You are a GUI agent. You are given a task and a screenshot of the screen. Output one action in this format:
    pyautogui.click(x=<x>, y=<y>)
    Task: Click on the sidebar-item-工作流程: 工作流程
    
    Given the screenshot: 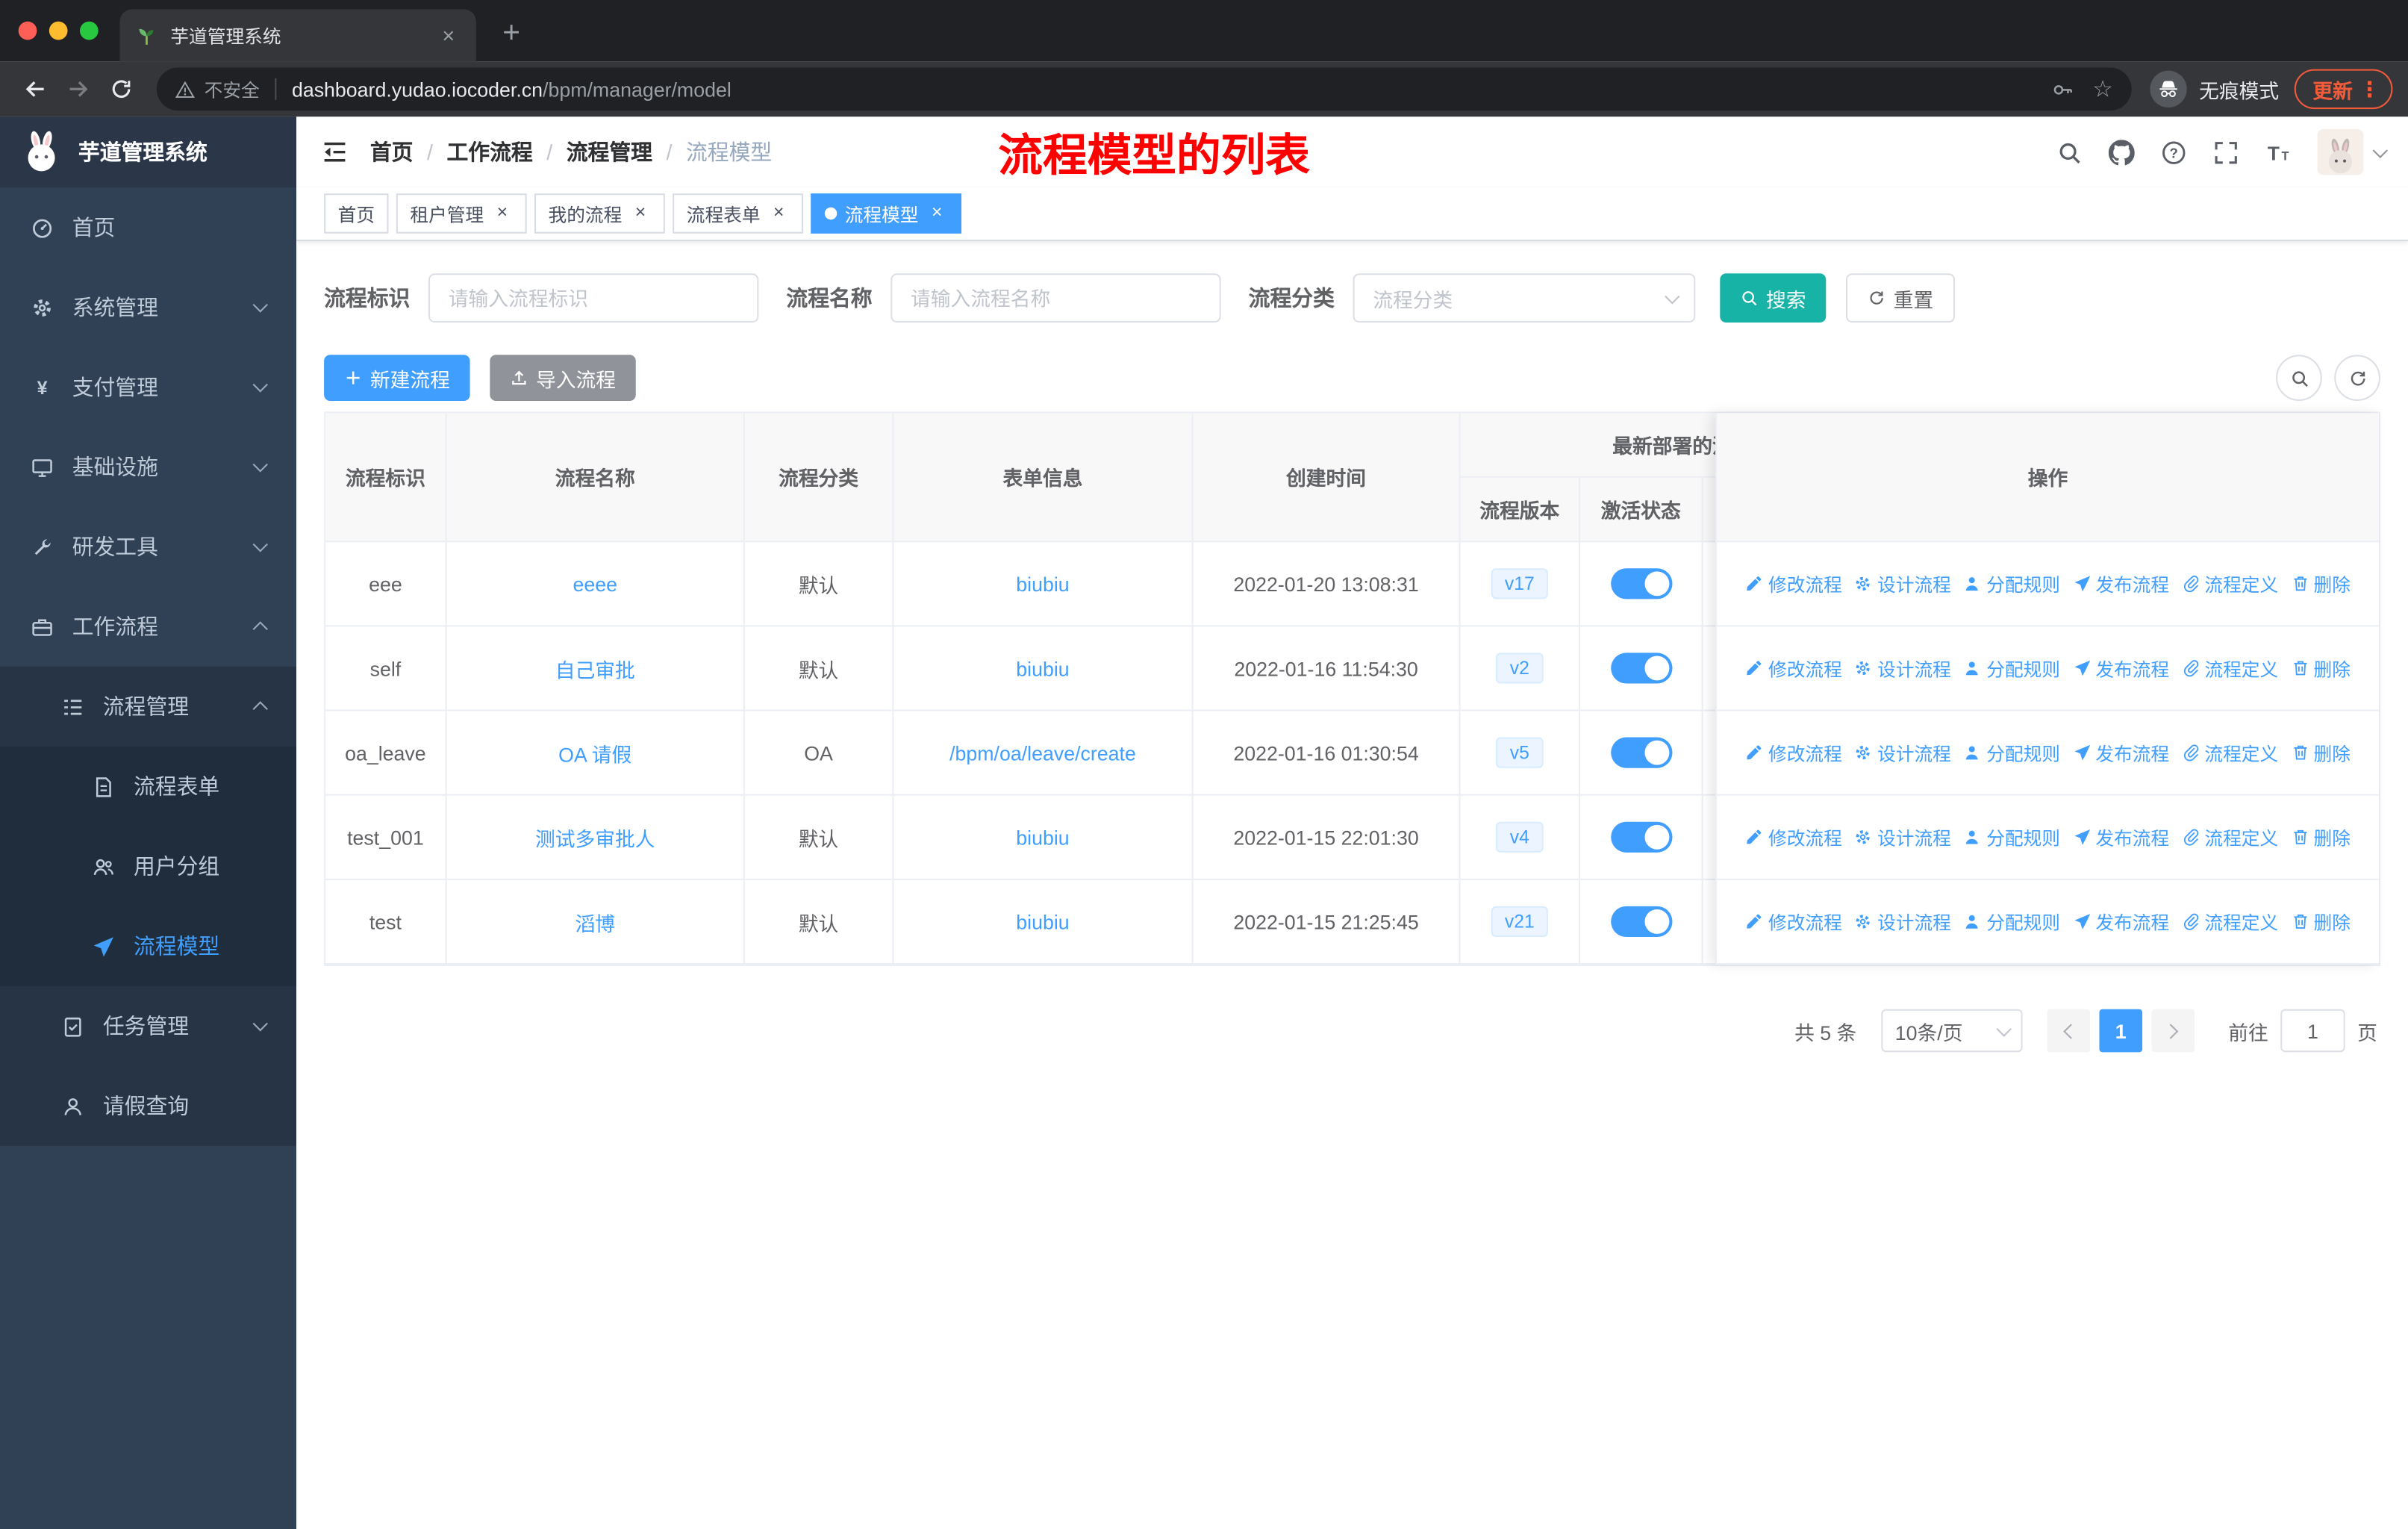 What is the action you would take?
    pyautogui.click(x=148, y=627)
    